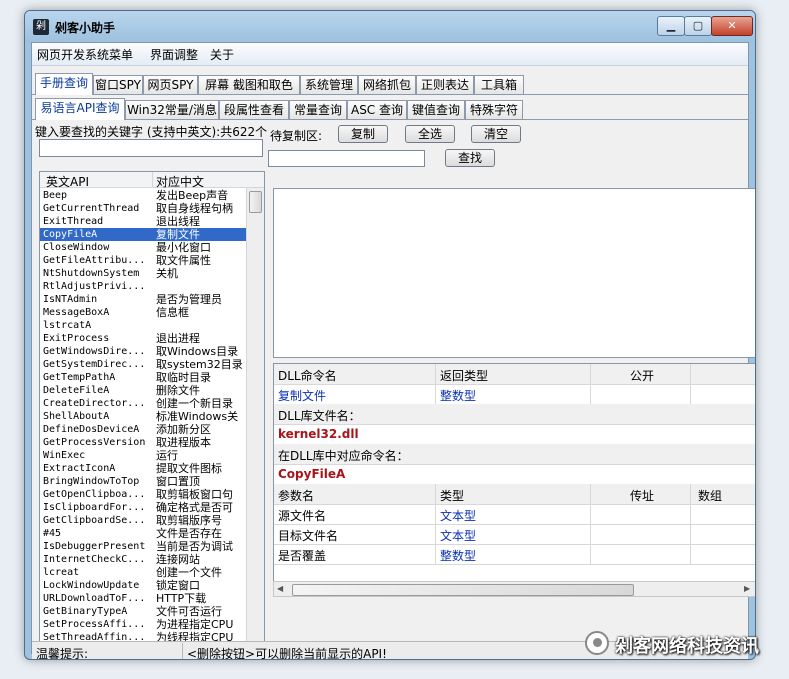 Image resolution: width=789 pixels, height=679 pixels. I want to click on tab-packet: 网络抓包, so click(387, 85).